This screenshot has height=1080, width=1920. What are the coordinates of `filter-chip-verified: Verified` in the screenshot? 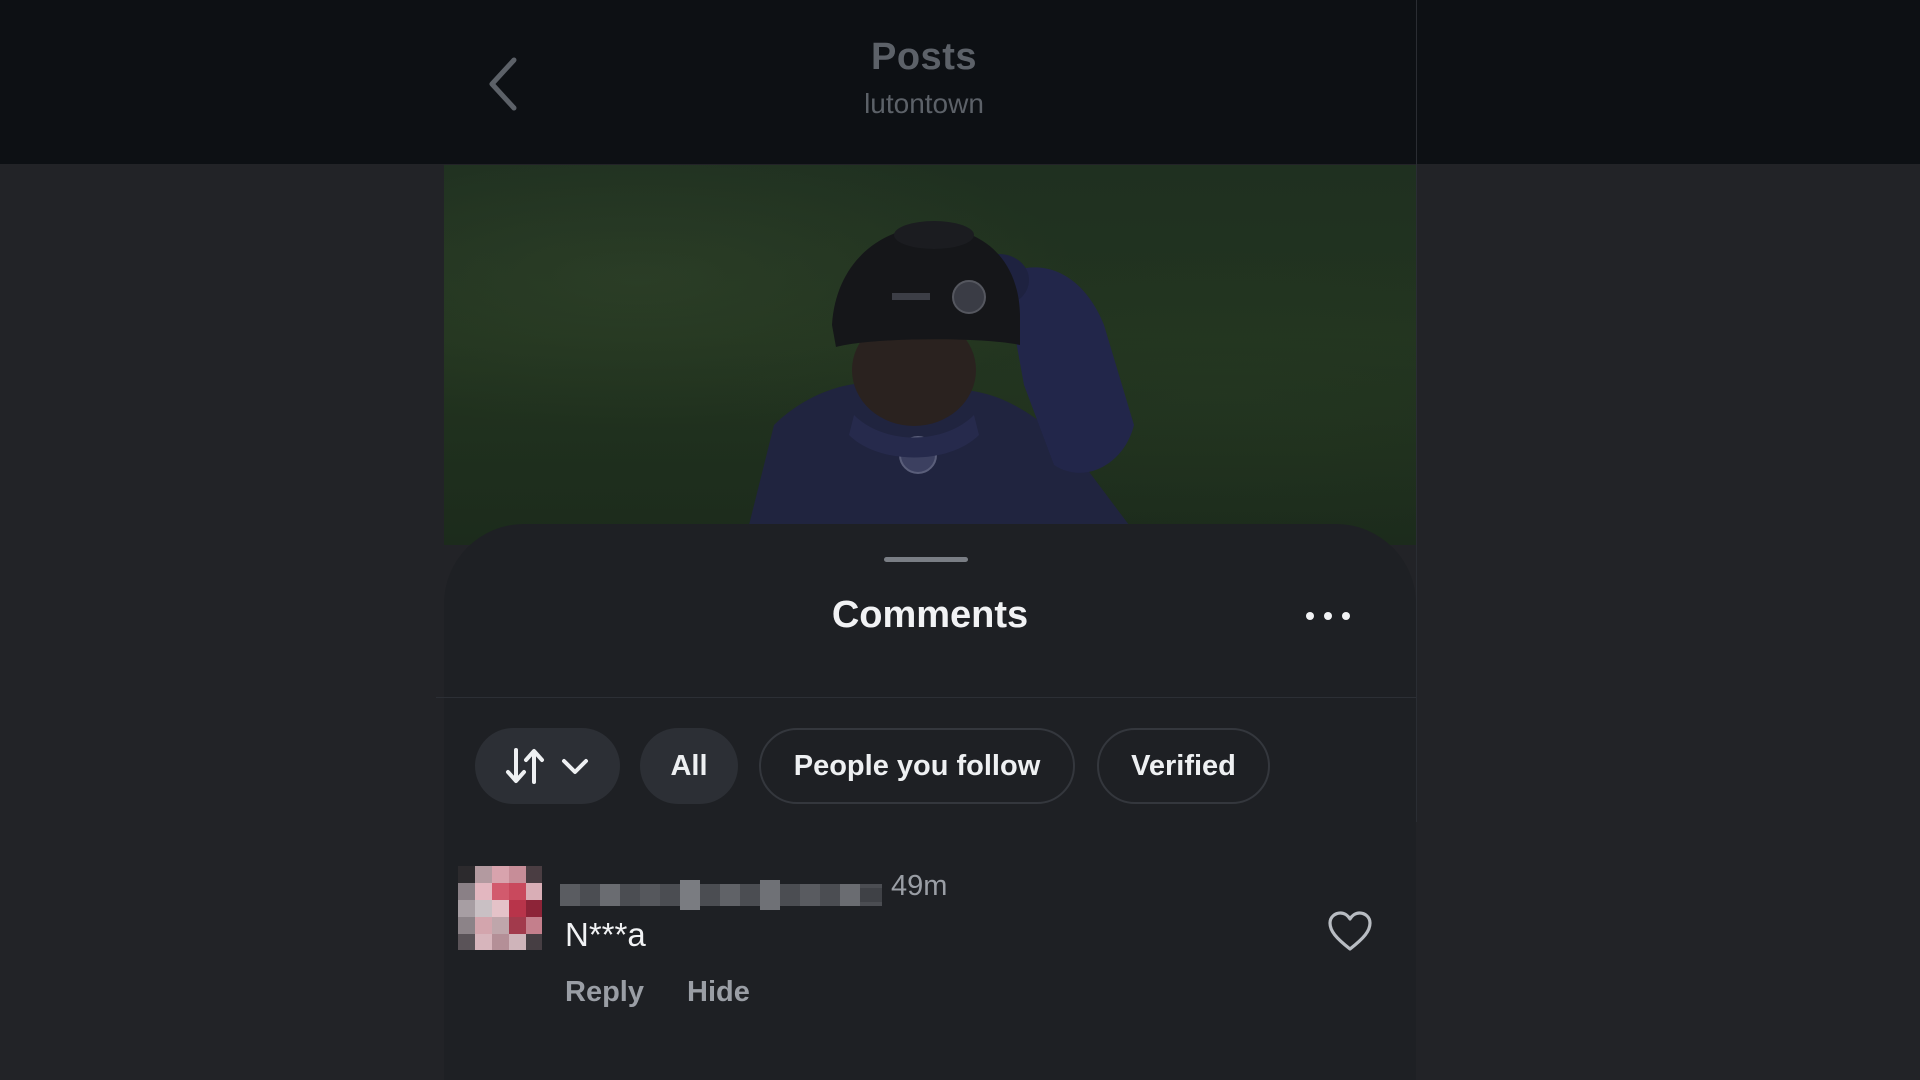 It's located at (1183, 766).